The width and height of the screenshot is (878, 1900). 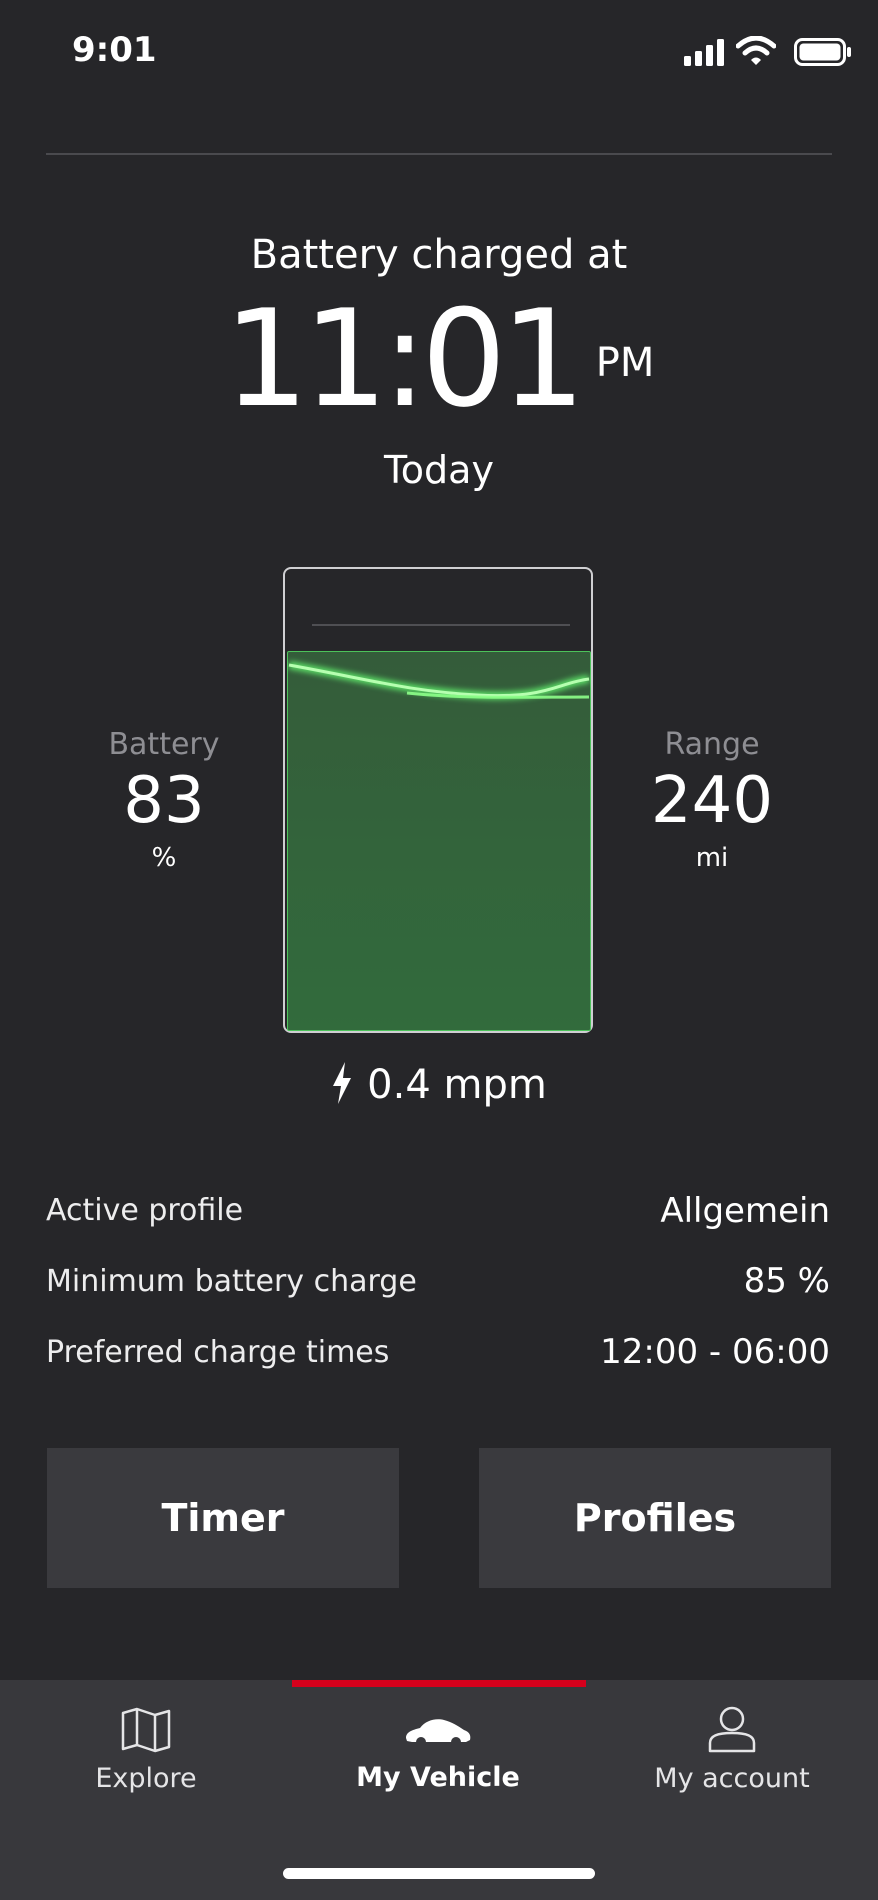 What do you see at coordinates (439, 470) in the screenshot?
I see `charge-day: Today` at bounding box center [439, 470].